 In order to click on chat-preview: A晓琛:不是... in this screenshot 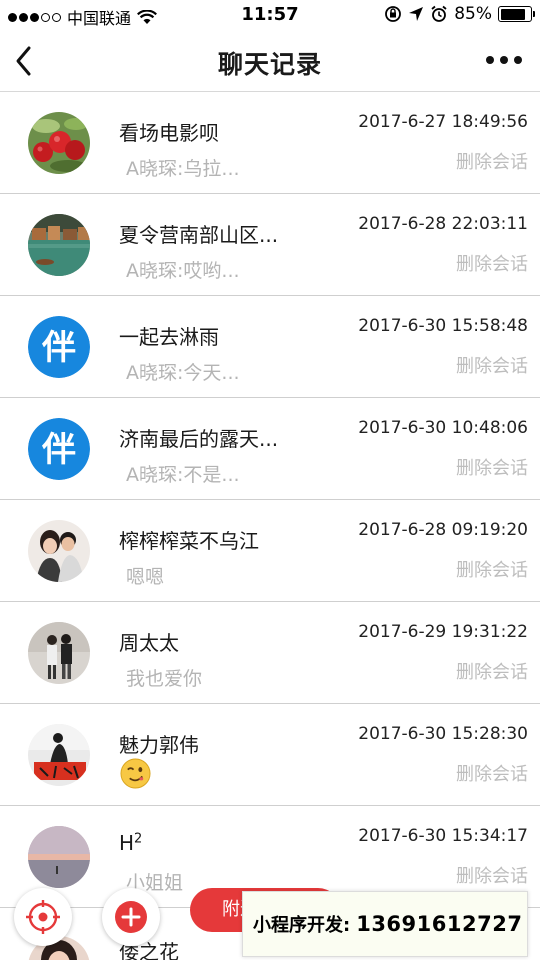, I will do `click(183, 475)`.